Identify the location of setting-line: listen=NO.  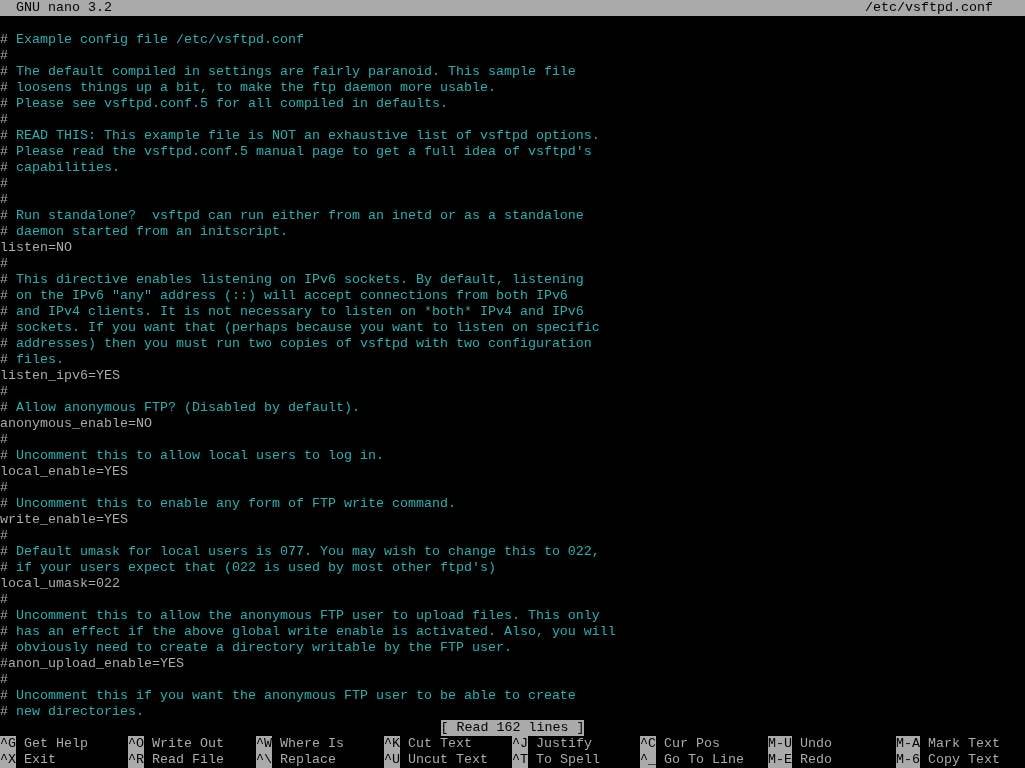
(36, 248).